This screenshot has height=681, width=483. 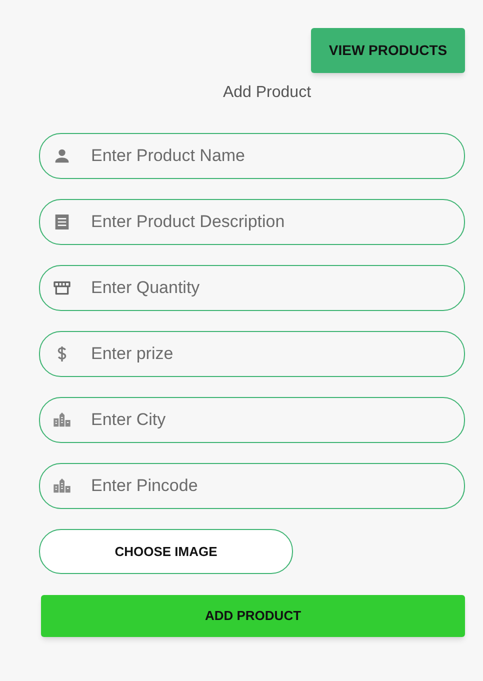 I want to click on input-field: Enter Pincode, so click(x=252, y=486).